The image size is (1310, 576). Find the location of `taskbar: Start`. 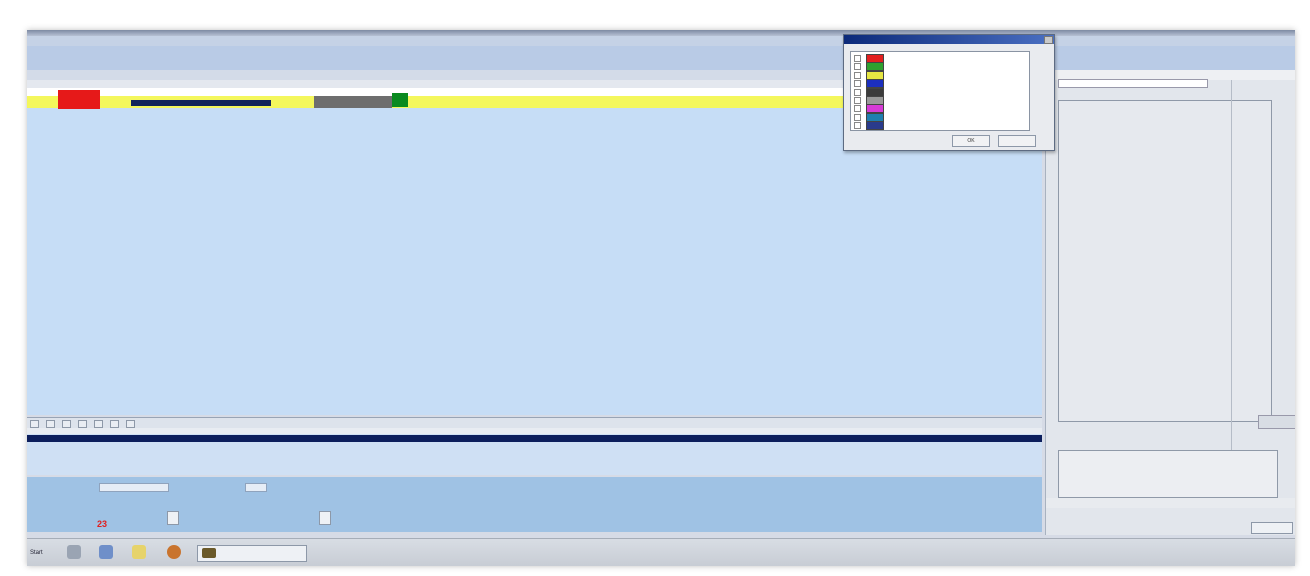

taskbar: Start is located at coordinates (661, 552).